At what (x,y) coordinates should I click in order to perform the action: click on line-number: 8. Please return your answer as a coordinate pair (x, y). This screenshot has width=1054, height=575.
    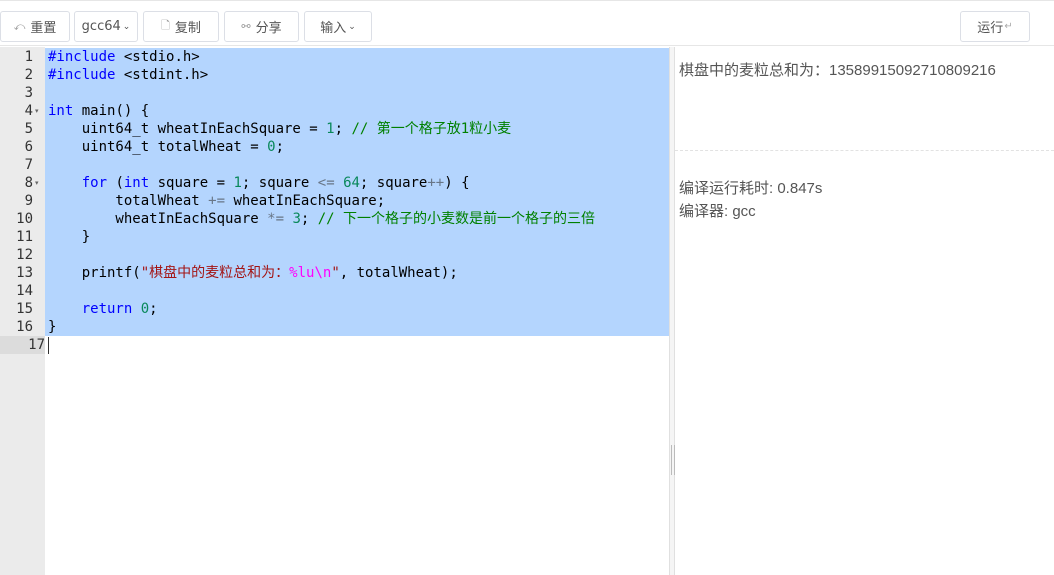
    Looking at the image, I should click on (28, 183).